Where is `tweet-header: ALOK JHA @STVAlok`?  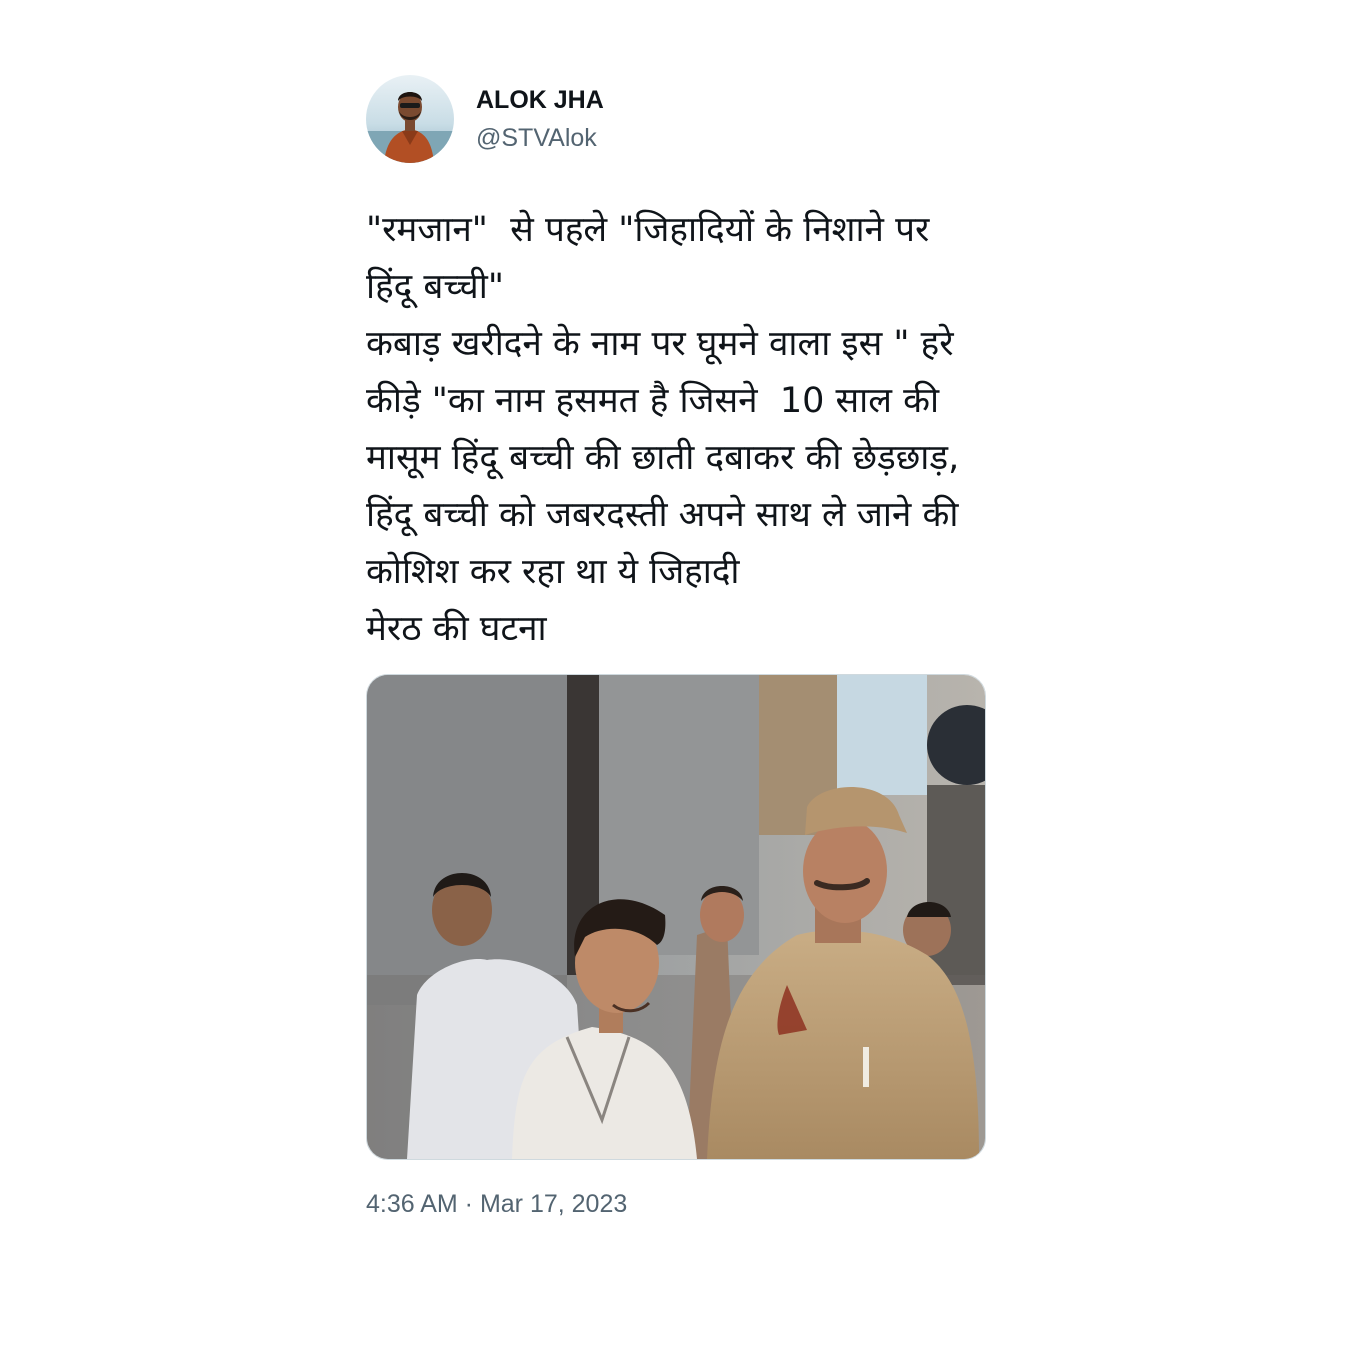
tweet-header: ALOK JHA @STVAlok is located at coordinates (676, 119).